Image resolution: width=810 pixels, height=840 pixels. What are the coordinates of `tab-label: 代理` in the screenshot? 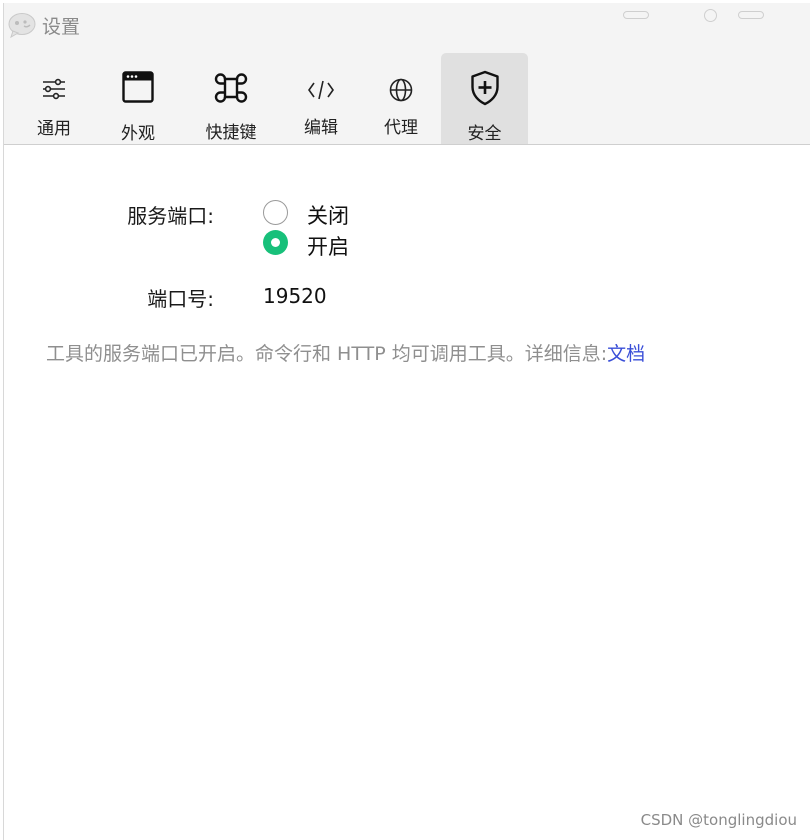 It's located at (401, 128).